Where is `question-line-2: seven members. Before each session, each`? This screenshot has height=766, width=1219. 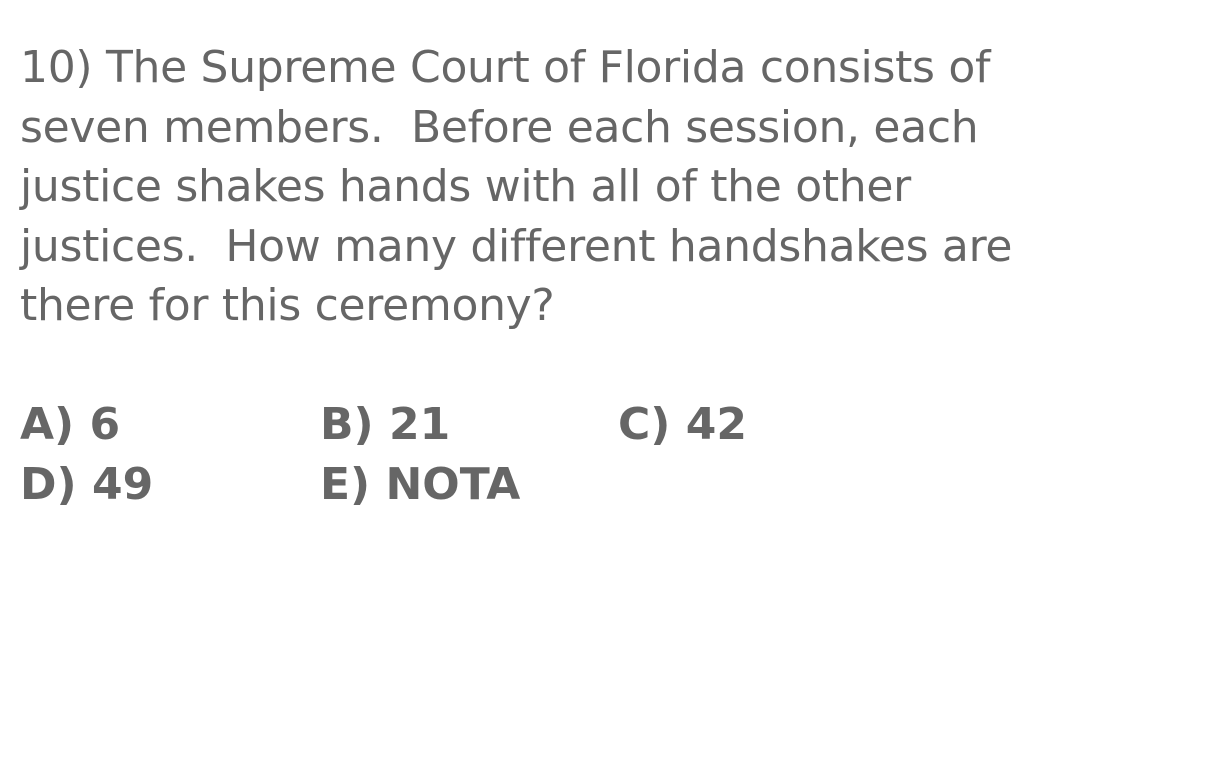 question-line-2: seven members. Before each session, each is located at coordinates (499, 127).